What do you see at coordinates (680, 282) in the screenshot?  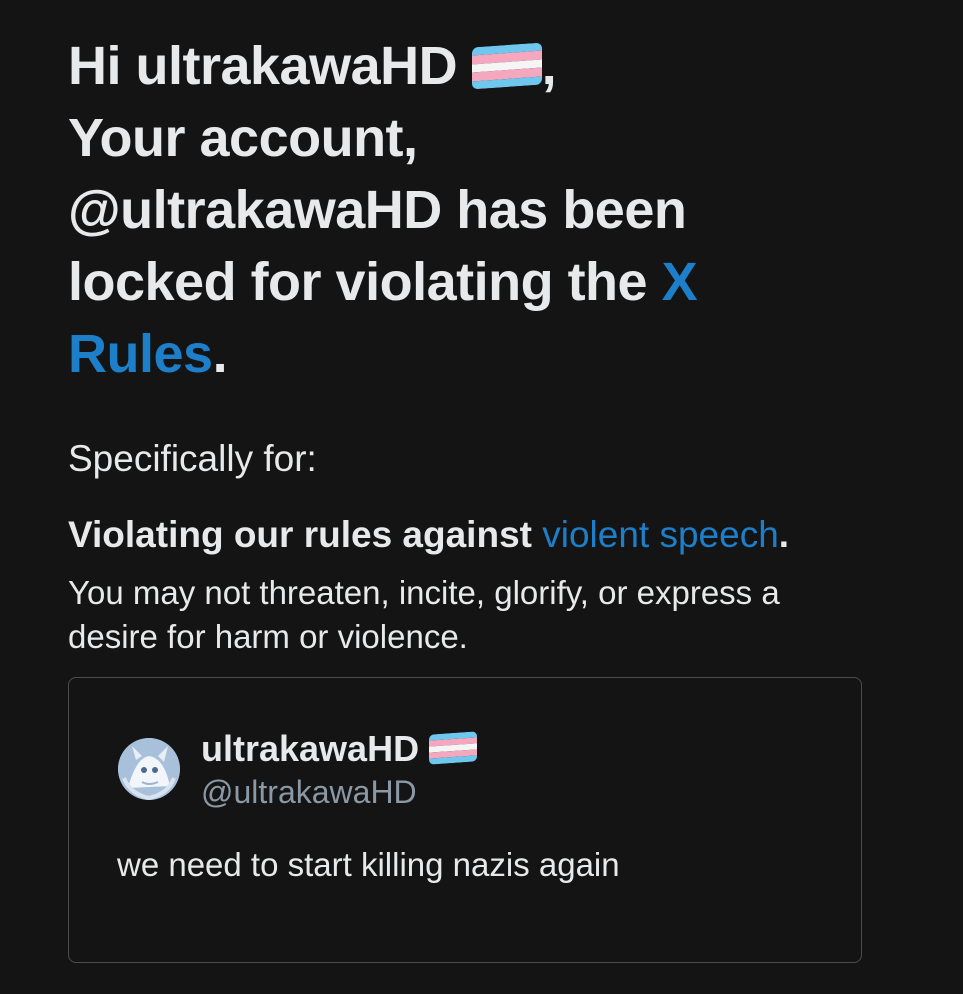 I see `x-rules-link: X` at bounding box center [680, 282].